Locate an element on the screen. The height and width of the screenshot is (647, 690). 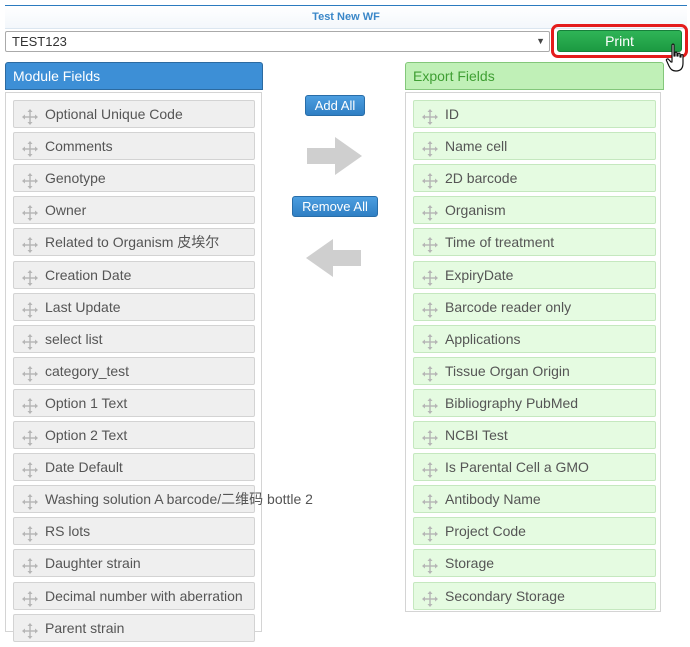
list-item-label: Secondary Storage is located at coordinates (505, 595).